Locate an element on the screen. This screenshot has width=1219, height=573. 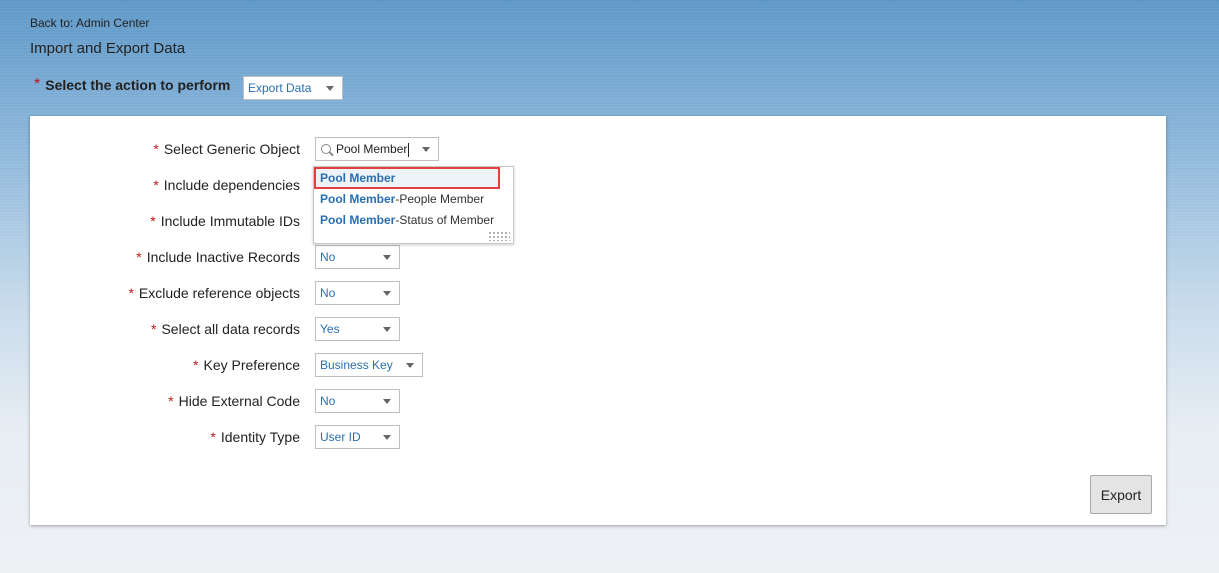
field-label-include-inactive-records: * Include Inactive Records is located at coordinates (218, 257).